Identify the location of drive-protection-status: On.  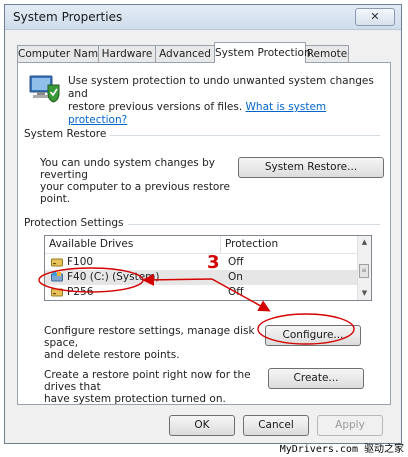
(235, 277).